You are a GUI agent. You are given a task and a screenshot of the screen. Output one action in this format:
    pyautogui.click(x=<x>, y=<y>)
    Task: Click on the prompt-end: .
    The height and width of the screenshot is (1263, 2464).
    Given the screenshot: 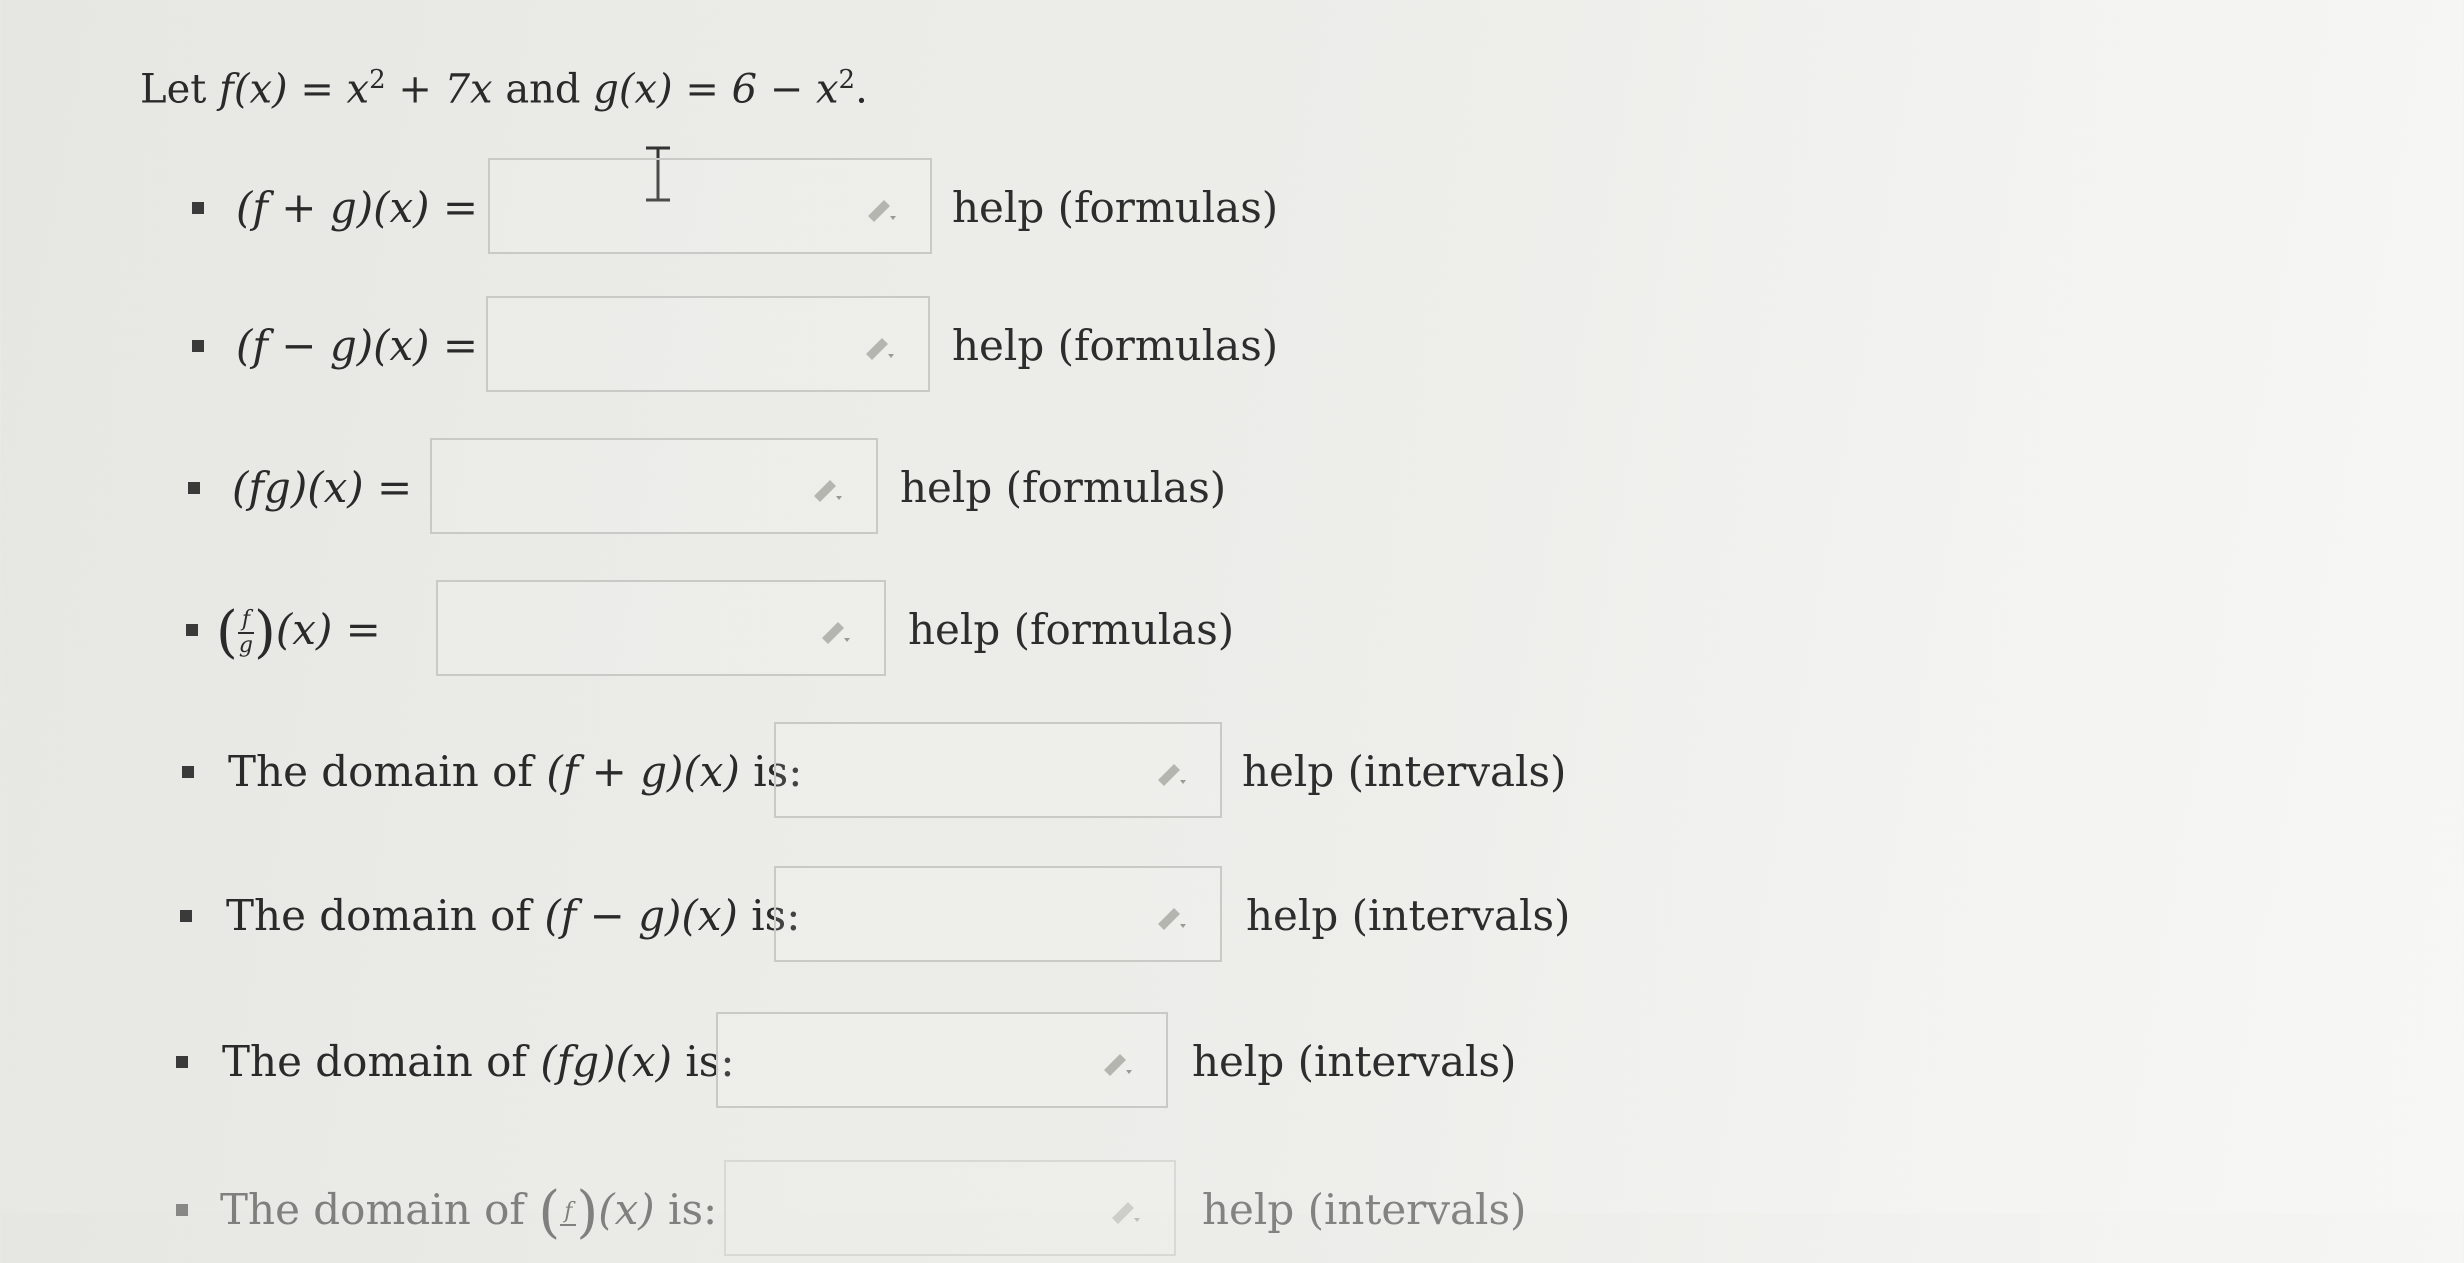 What is the action you would take?
    pyautogui.click(x=861, y=89)
    